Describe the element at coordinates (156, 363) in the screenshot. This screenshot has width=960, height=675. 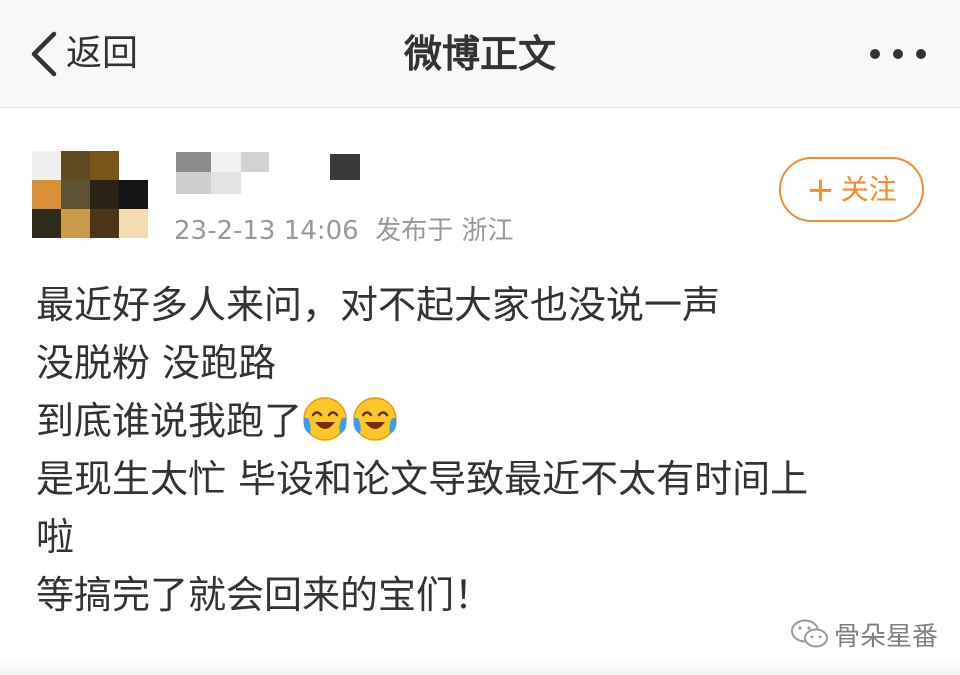
I see `post-line: 没脱粉 没跑路` at that location.